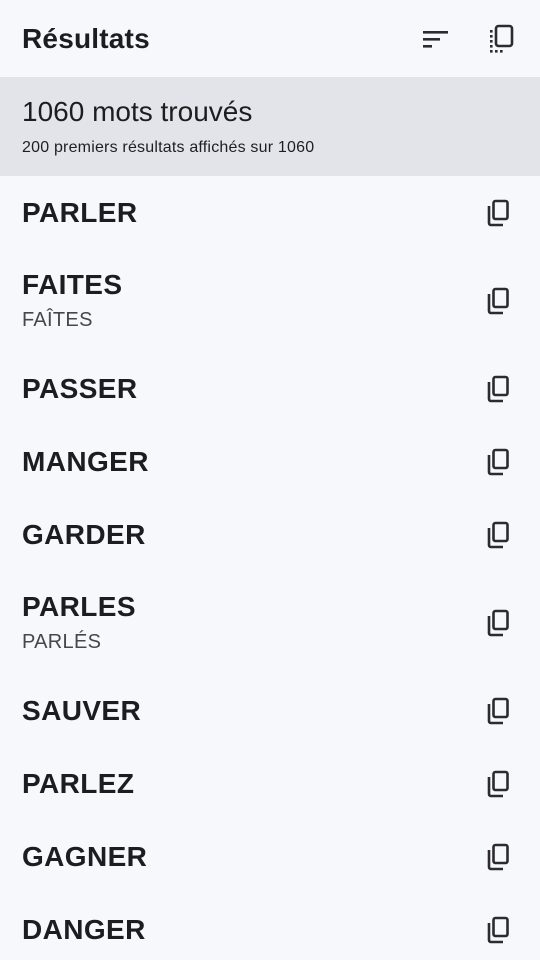  I want to click on top-bar-actions, so click(469, 39).